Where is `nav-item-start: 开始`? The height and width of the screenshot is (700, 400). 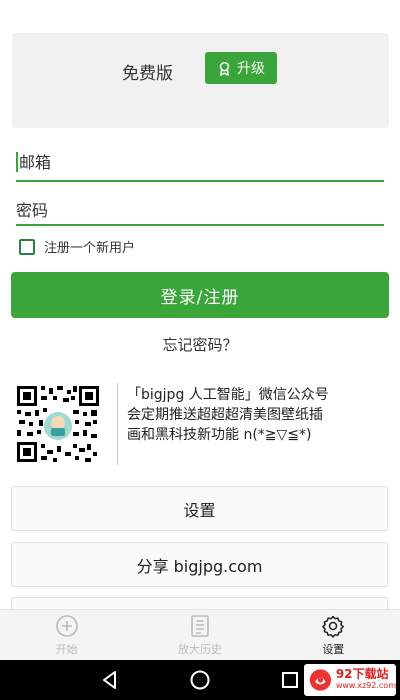 nav-item-start: 开始 is located at coordinates (66, 635).